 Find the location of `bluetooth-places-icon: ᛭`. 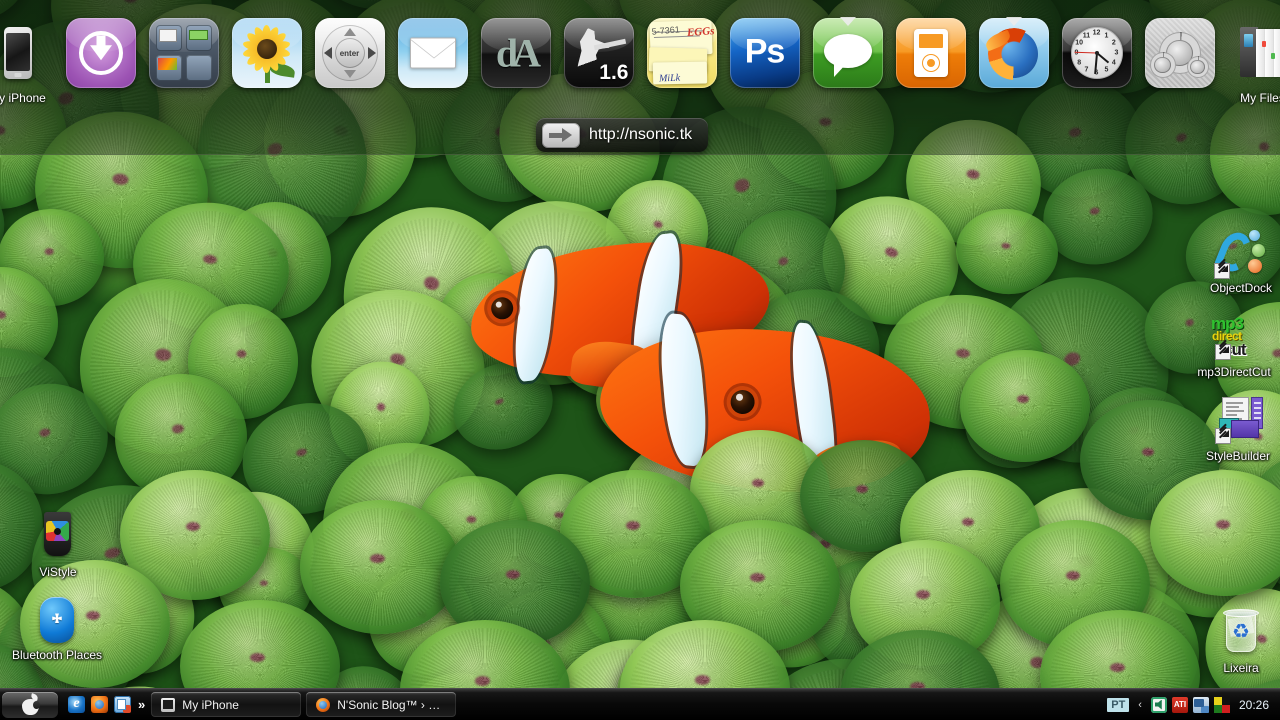

bluetooth-places-icon: ᛭ is located at coordinates (57, 620).